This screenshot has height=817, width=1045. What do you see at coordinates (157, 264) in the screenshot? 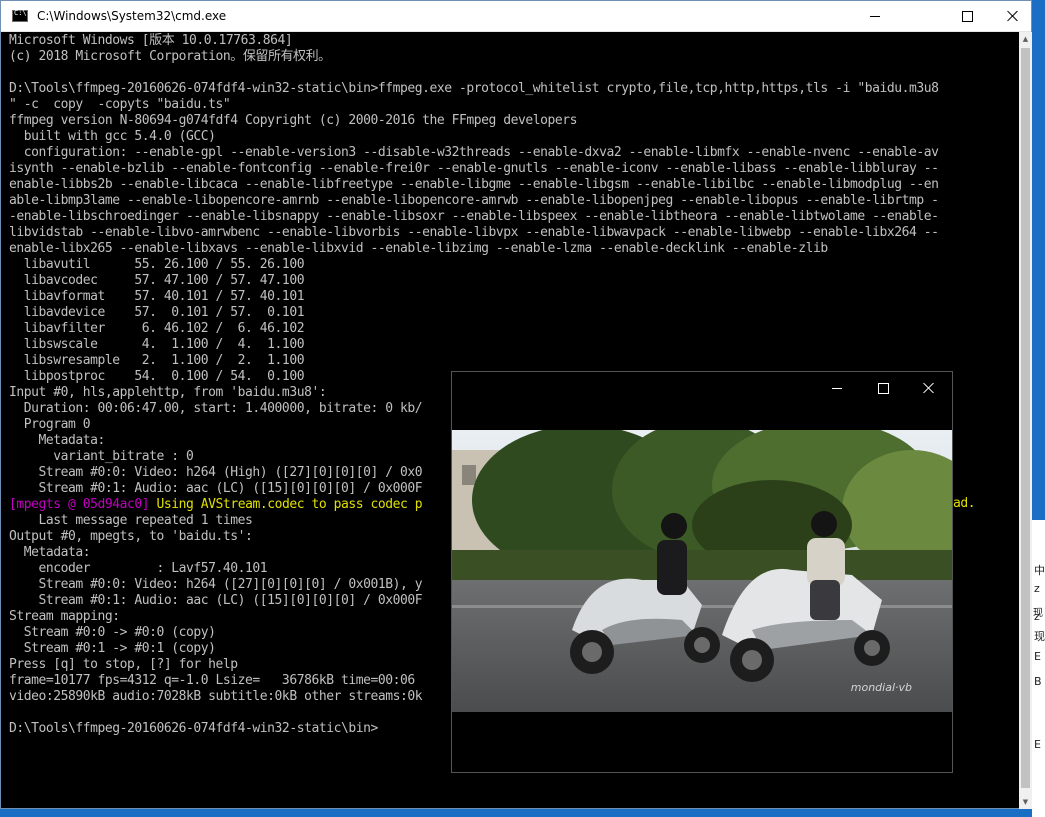
I see `console-line: libavutil 55. 26.100 / 55. 26.100` at bounding box center [157, 264].